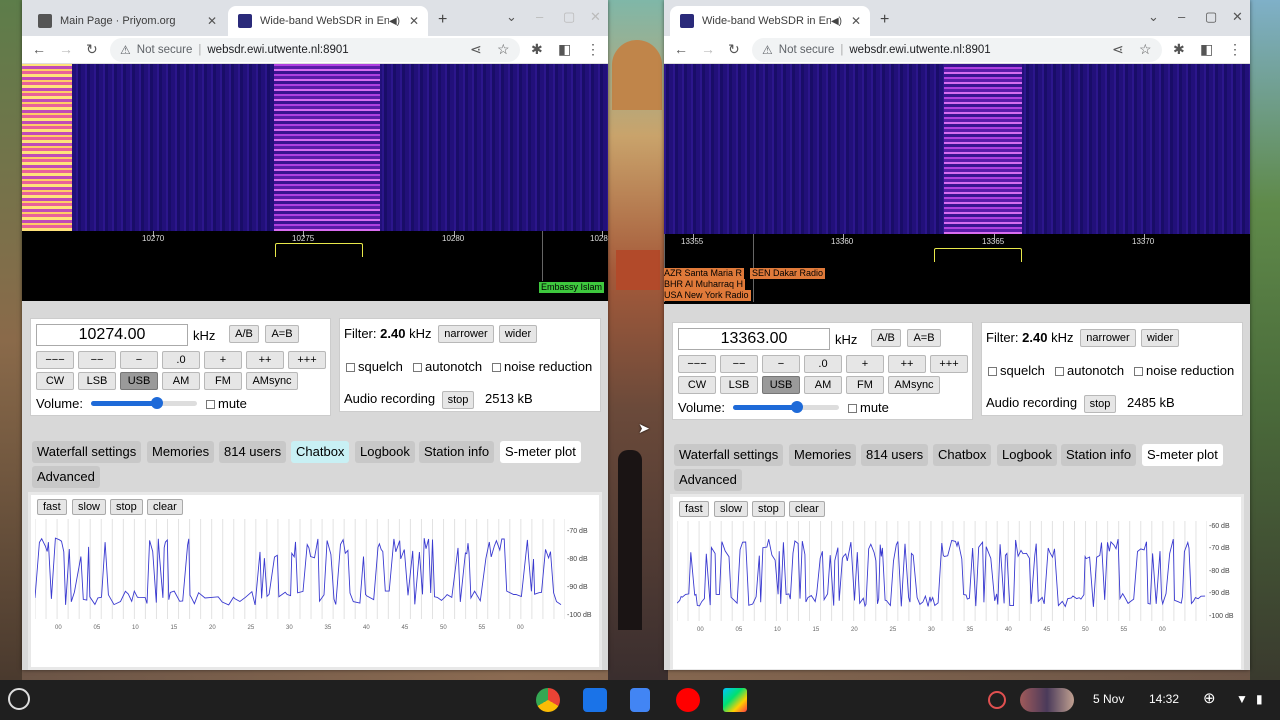 This screenshot has height=720, width=1280. What do you see at coordinates (754, 339) in the screenshot?
I see `frequency-input: 13363.00` at bounding box center [754, 339].